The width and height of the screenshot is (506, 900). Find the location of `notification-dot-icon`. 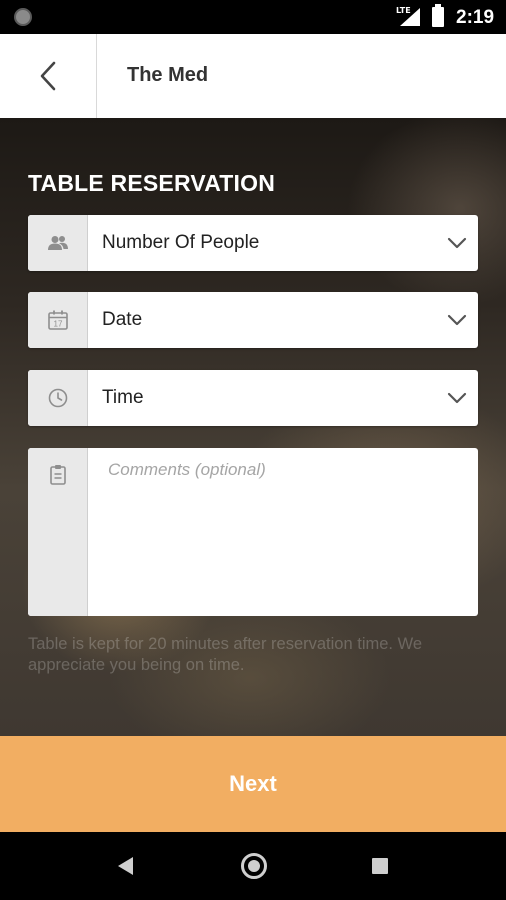

notification-dot-icon is located at coordinates (23, 17).